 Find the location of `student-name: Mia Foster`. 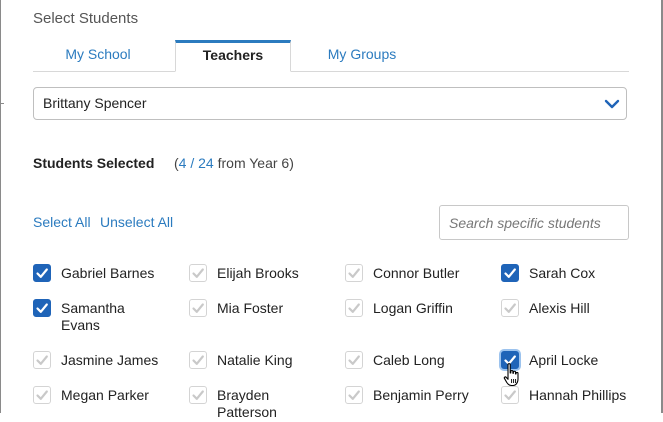

student-name: Mia Foster is located at coordinates (250, 308).